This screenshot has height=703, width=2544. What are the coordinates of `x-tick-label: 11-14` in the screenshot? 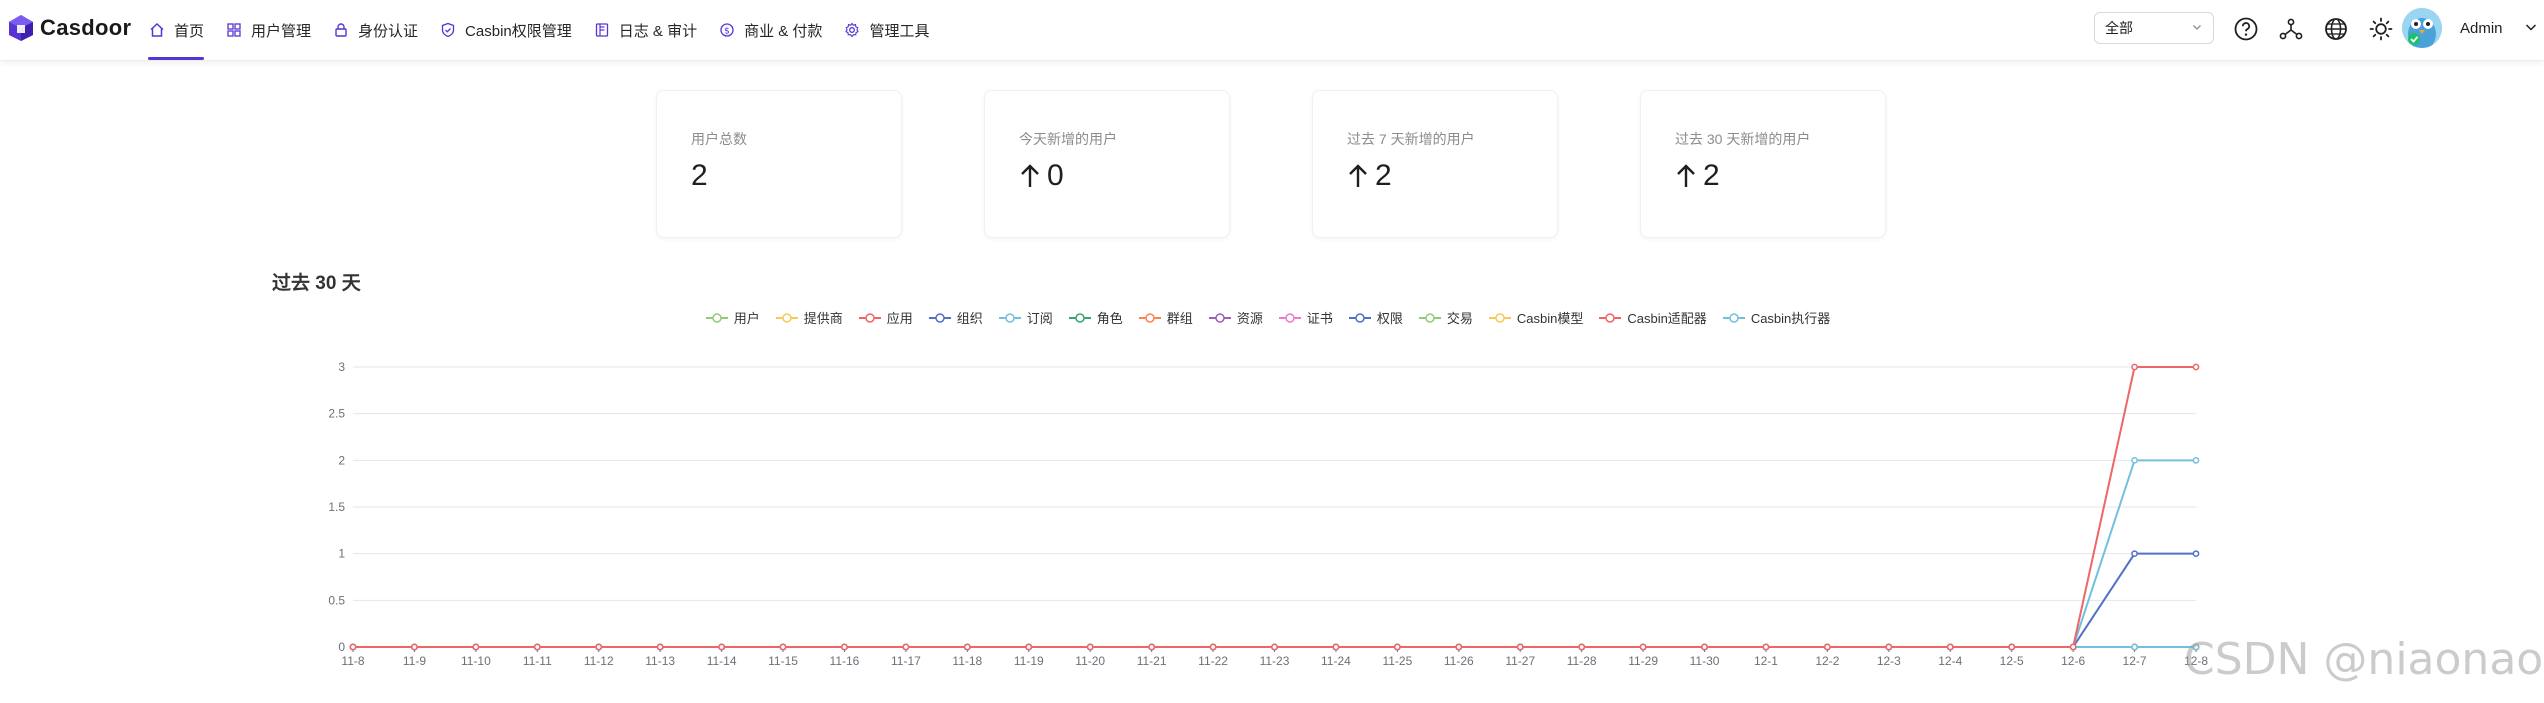 It's located at (722, 661).